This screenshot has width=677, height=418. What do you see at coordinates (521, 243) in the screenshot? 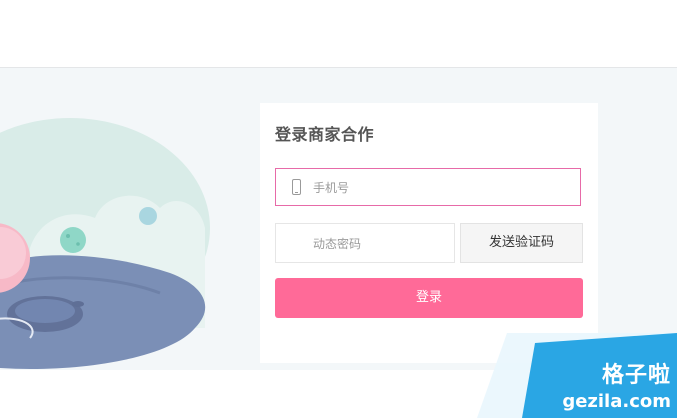
I see `send-code-button: 发送验证码` at bounding box center [521, 243].